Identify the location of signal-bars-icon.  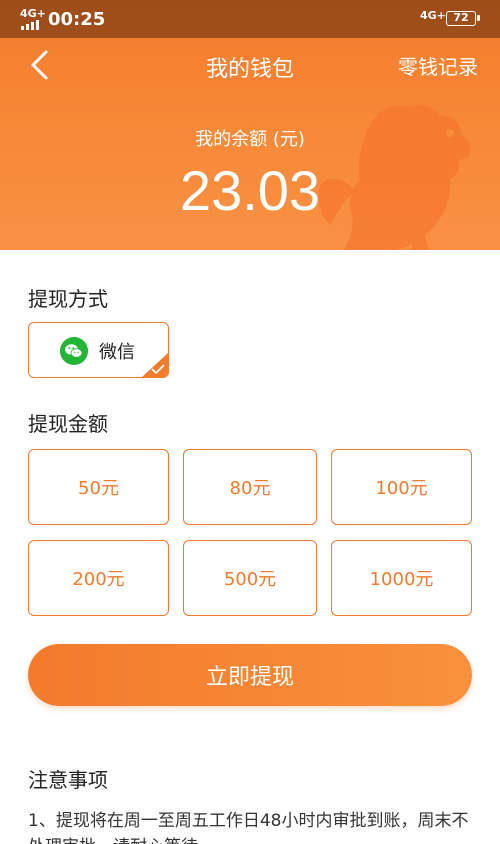
(30, 25).